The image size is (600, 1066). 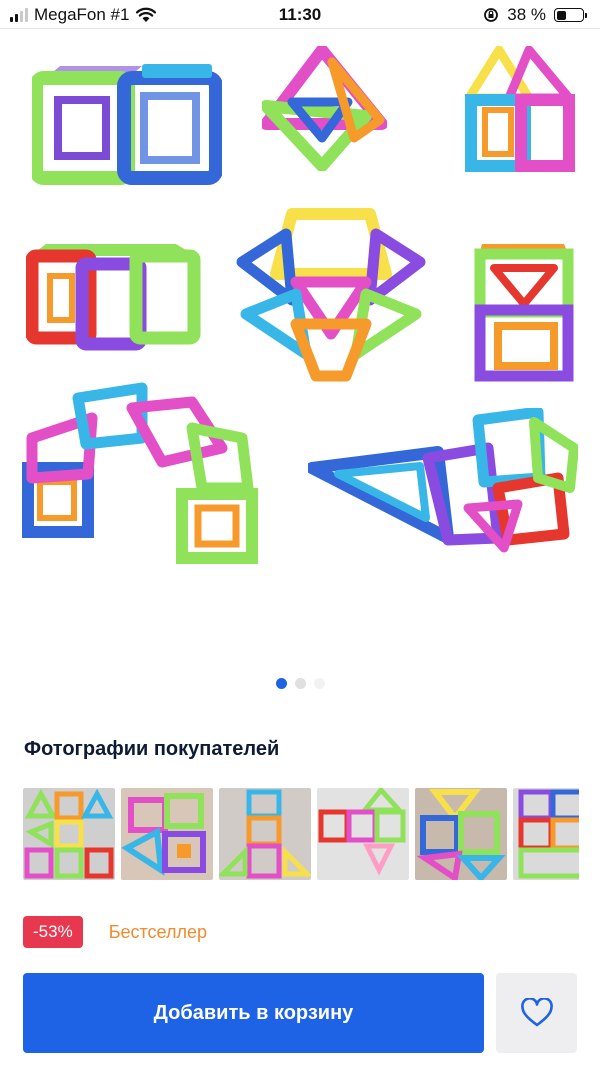 What do you see at coordinates (443, 480) in the screenshot?
I see `product-image-snake` at bounding box center [443, 480].